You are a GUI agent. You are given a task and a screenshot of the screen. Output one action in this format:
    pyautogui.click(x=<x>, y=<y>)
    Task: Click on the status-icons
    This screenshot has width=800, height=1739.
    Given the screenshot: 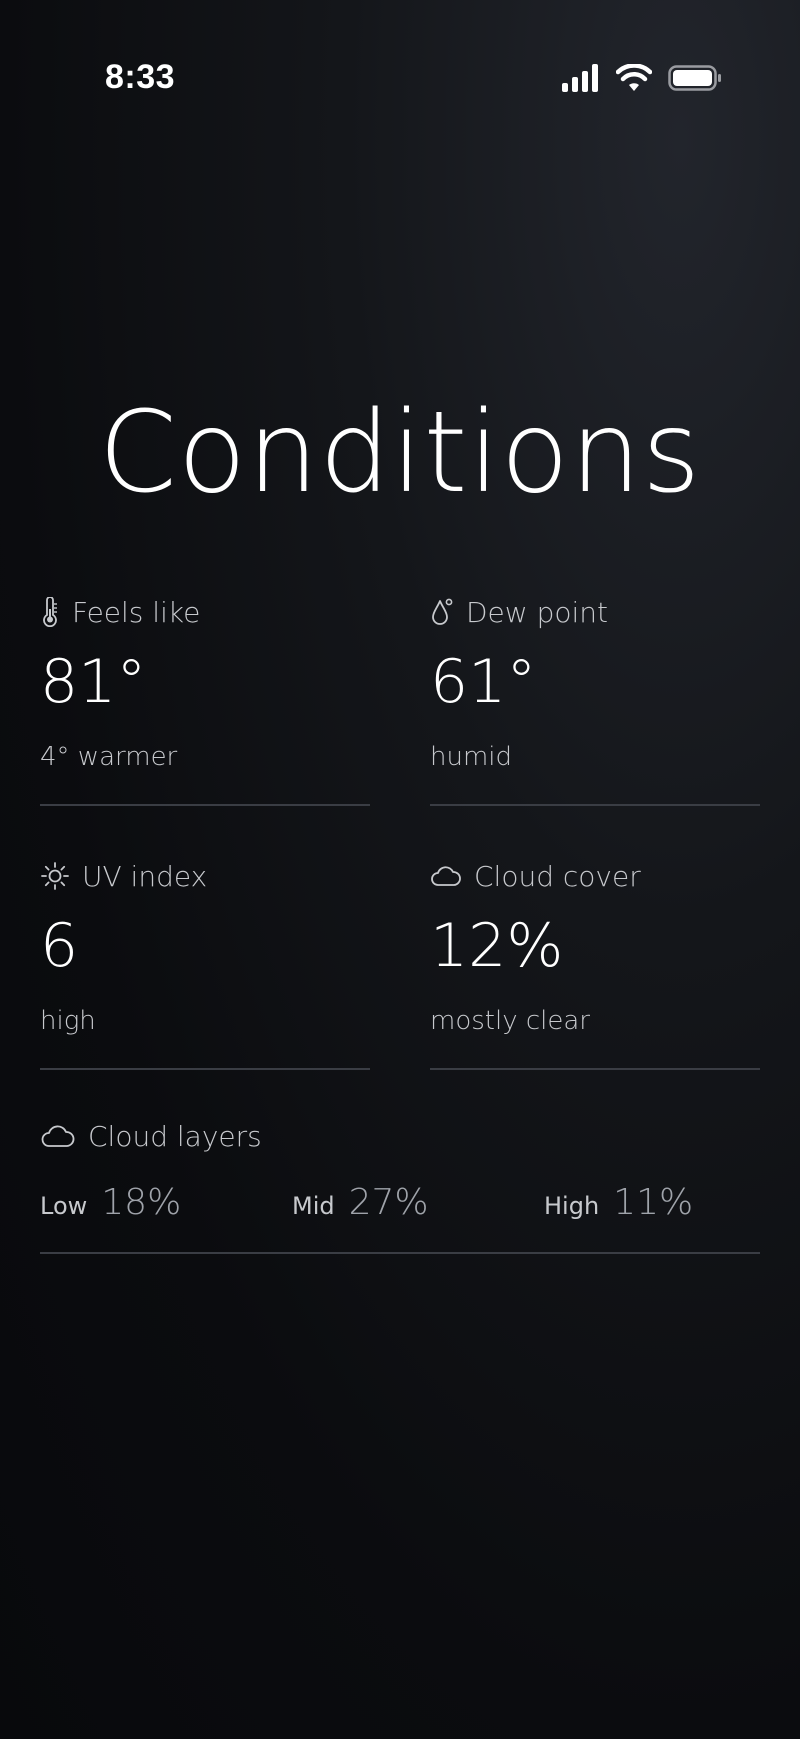 What is the action you would take?
    pyautogui.click(x=642, y=78)
    